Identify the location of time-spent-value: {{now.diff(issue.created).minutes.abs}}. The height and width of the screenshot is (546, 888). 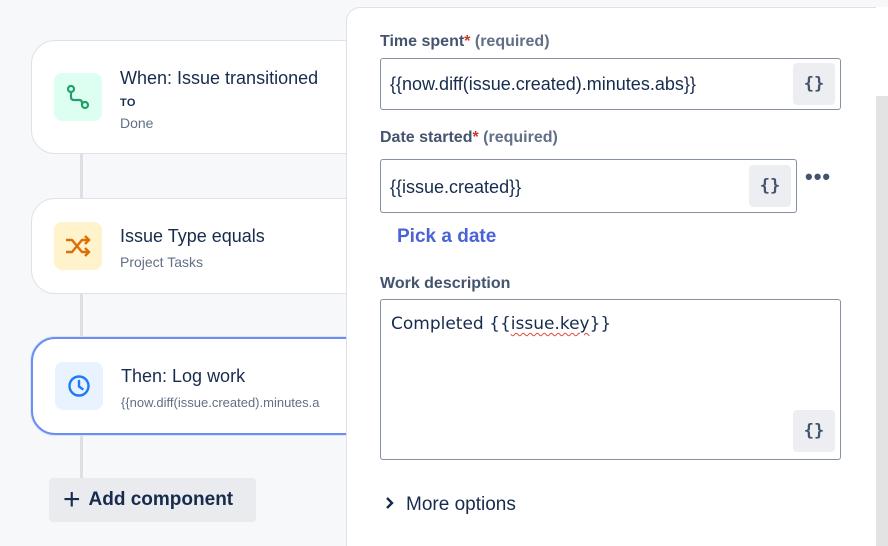
(543, 84).